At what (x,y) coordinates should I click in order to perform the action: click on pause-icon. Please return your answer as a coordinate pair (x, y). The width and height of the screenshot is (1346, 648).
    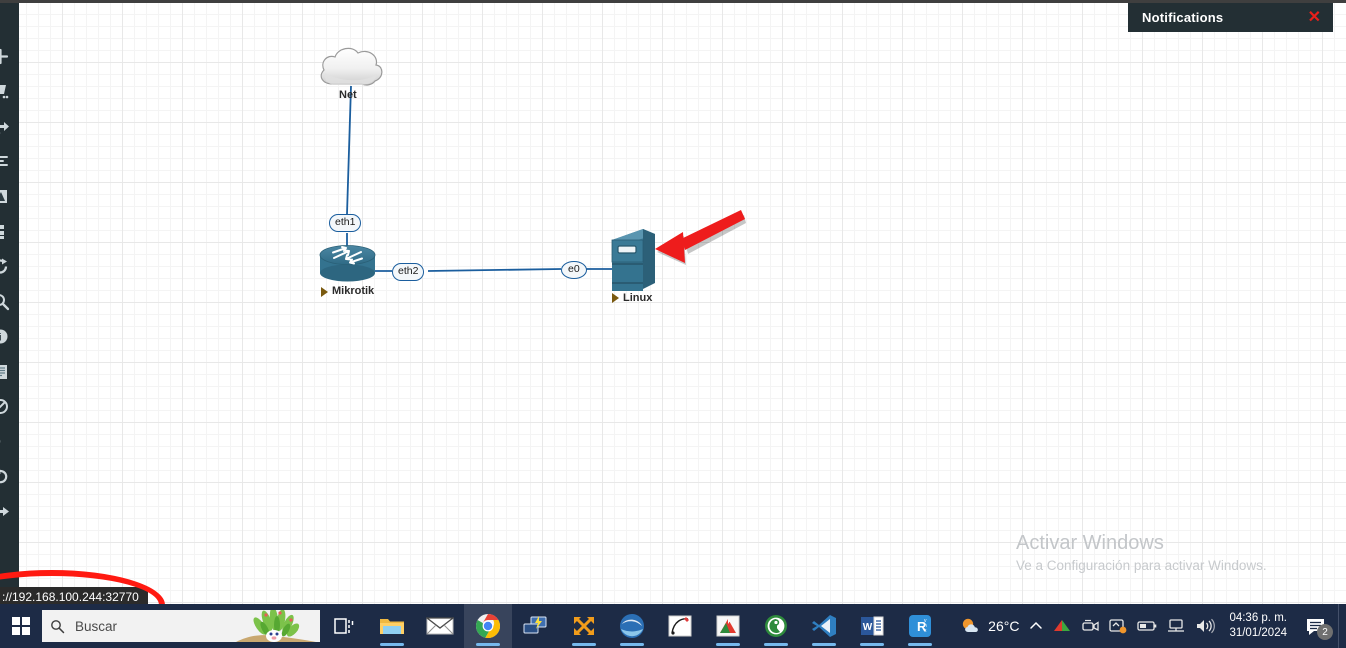
    Looking at the image, I should click on (9, 441).